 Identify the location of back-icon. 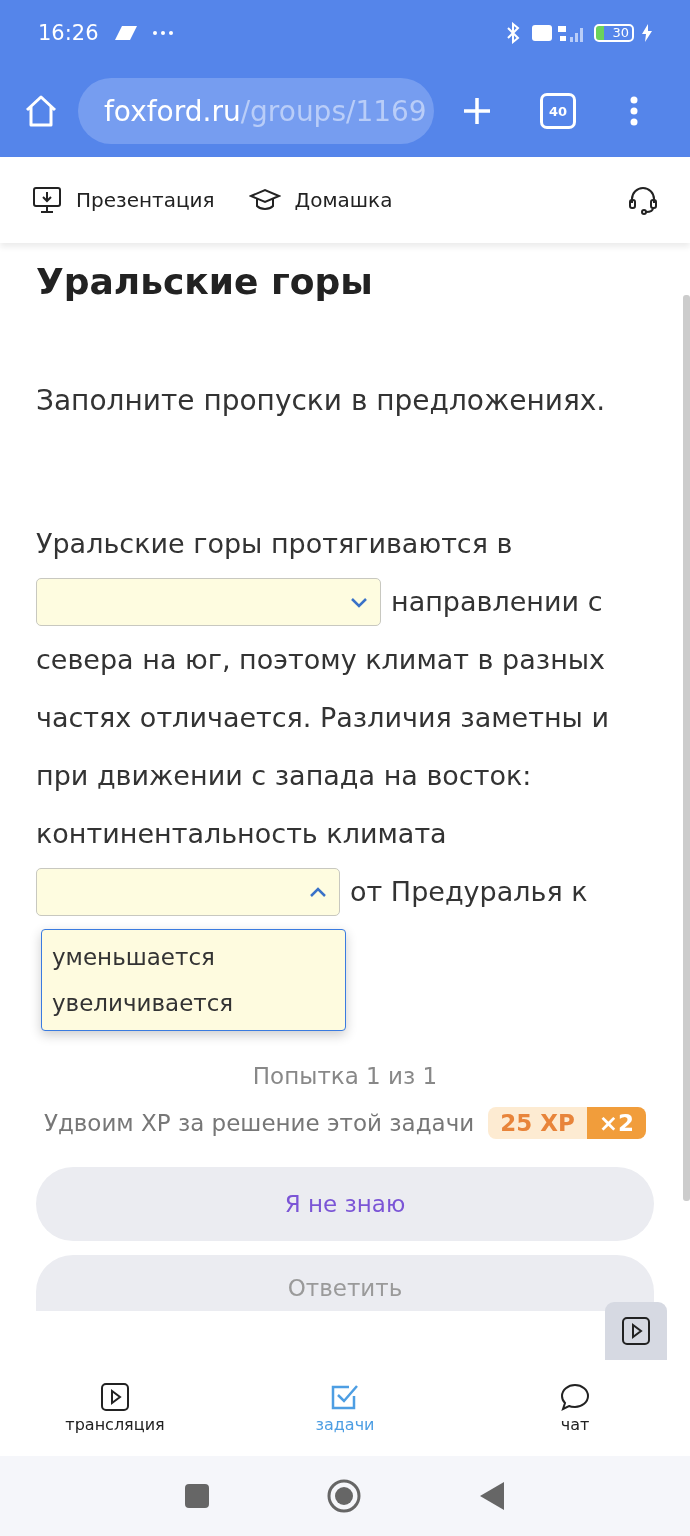
(492, 1496).